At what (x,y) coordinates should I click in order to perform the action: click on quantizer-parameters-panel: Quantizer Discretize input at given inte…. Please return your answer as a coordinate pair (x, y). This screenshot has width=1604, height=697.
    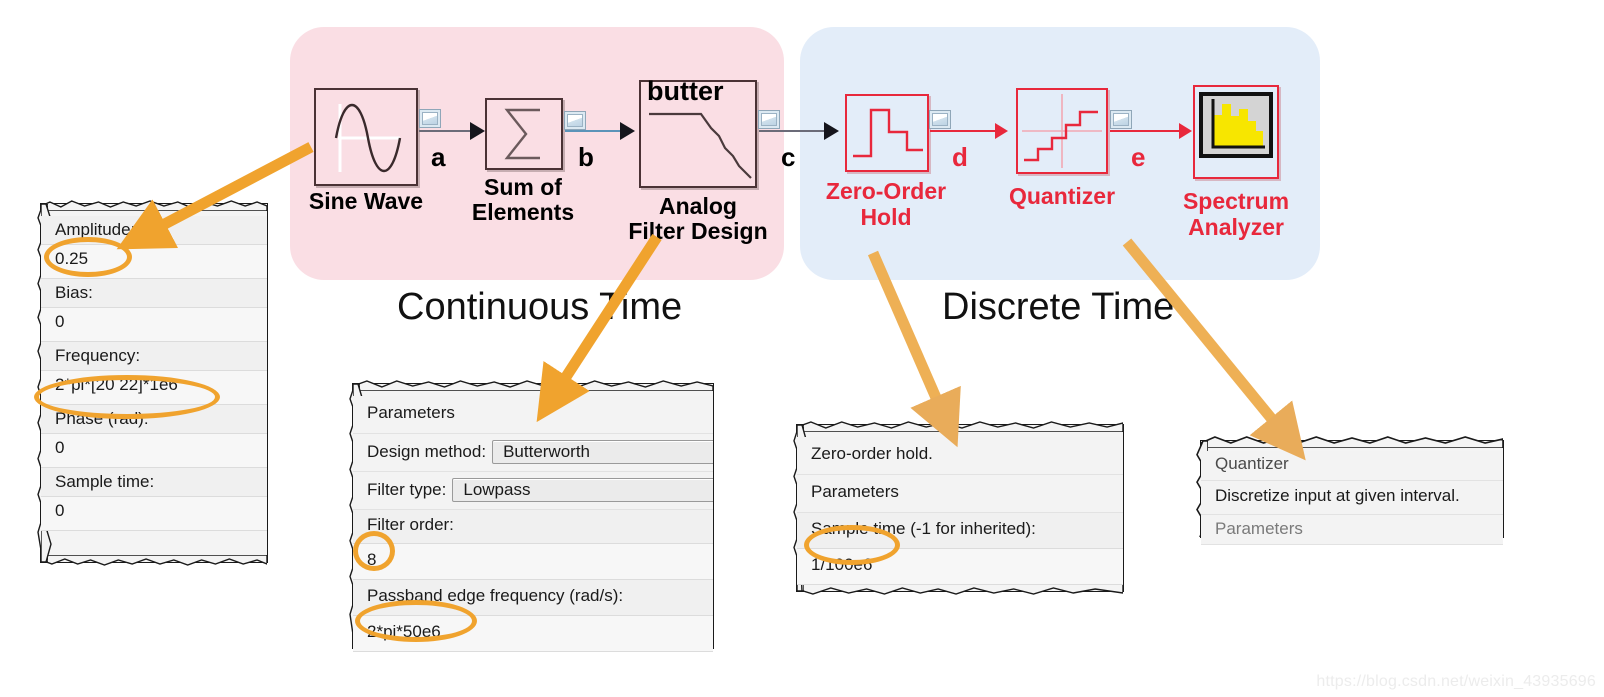
    Looking at the image, I should click on (1350, 490).